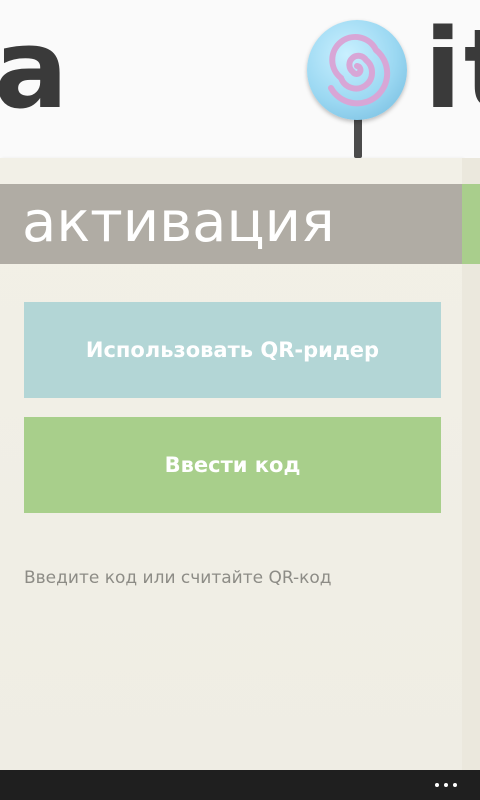  What do you see at coordinates (178, 222) in the screenshot?
I see `page-title: активация` at bounding box center [178, 222].